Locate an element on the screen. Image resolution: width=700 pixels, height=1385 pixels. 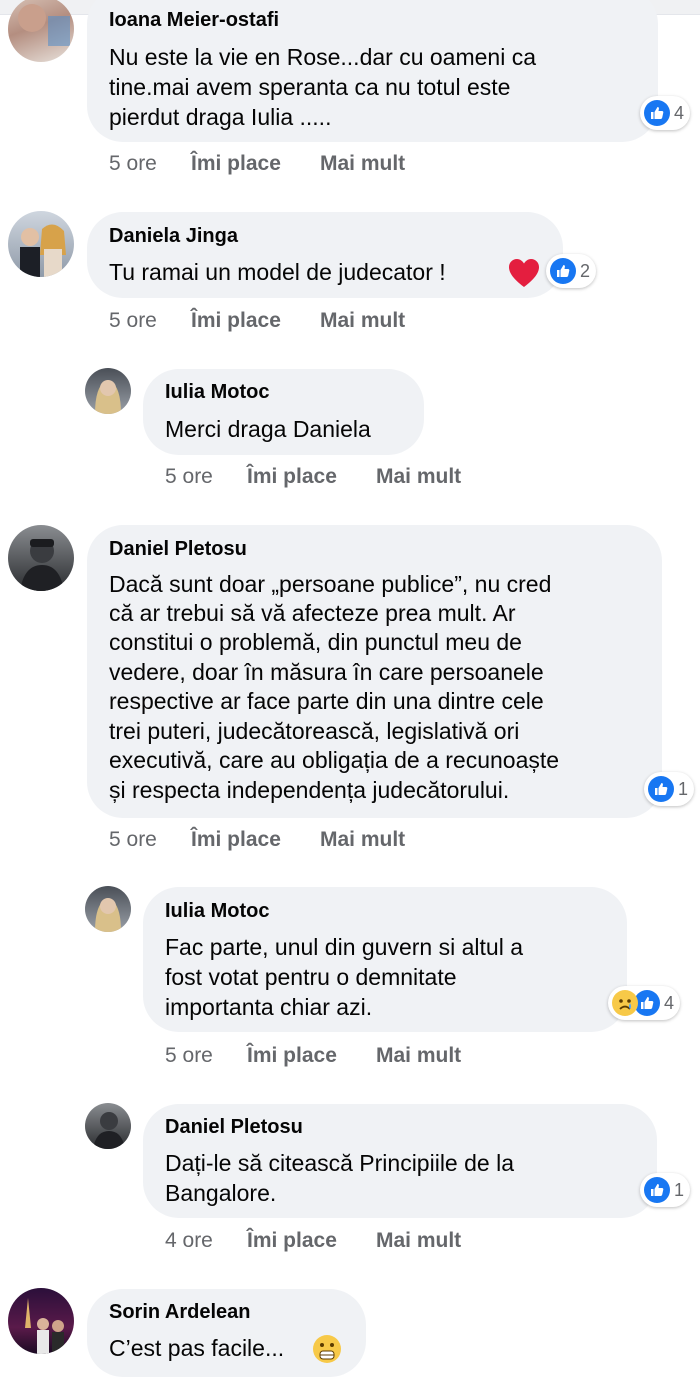
comment-text-line: importanta chiar azi. is located at coordinates (269, 1007).